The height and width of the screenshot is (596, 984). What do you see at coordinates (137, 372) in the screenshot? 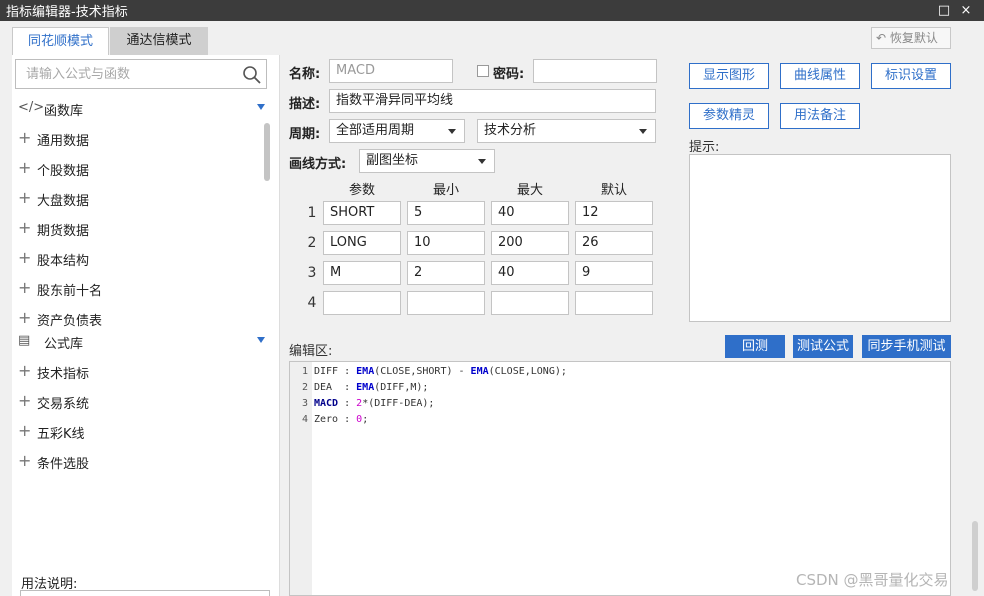
I see `tree-item-technical-indicators: + 技术指标` at bounding box center [137, 372].